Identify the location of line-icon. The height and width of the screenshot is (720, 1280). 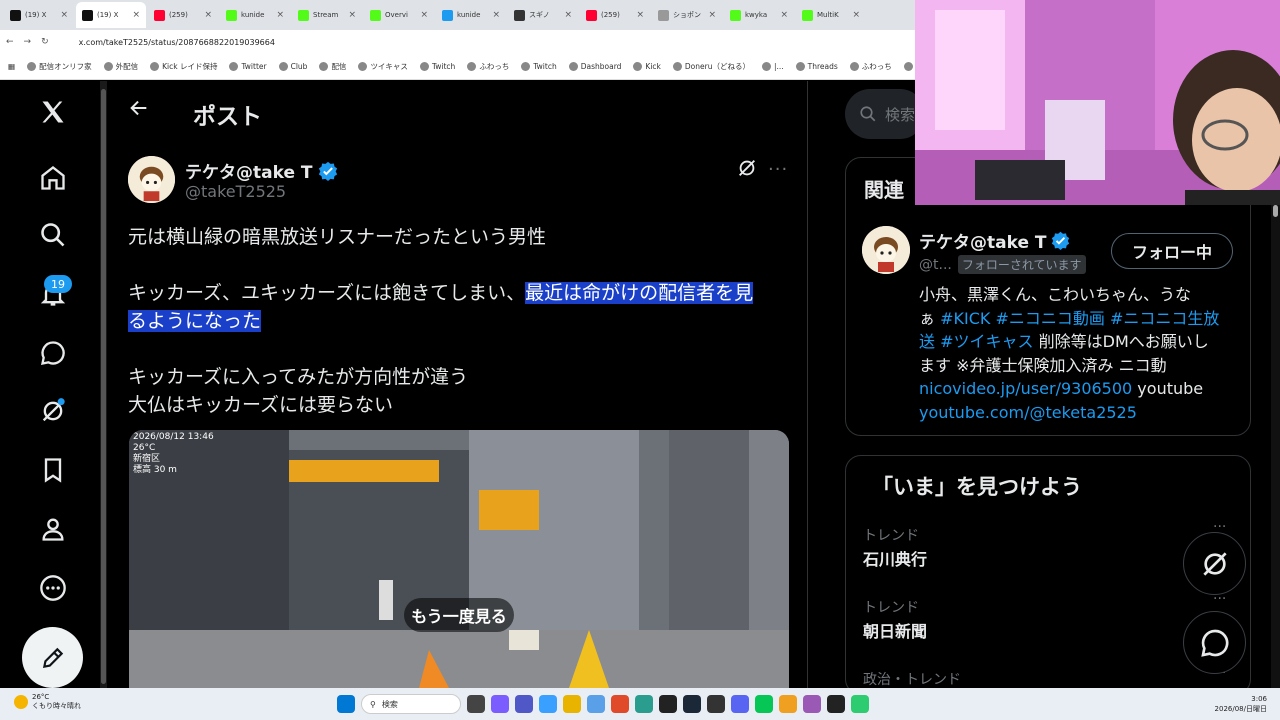
(764, 704).